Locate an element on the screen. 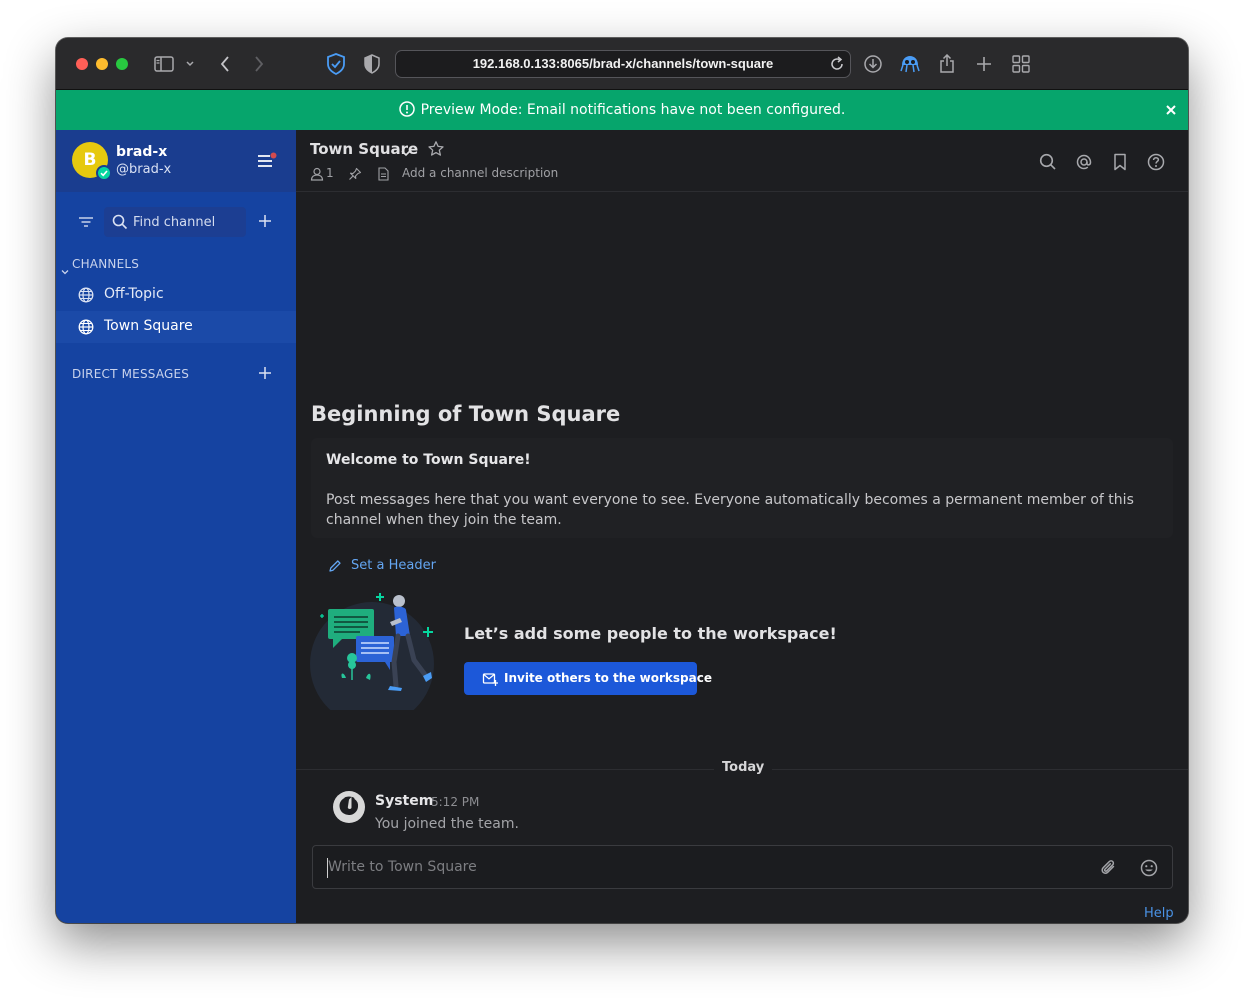 The image size is (1244, 998). half-shield-icon is located at coordinates (372, 64).